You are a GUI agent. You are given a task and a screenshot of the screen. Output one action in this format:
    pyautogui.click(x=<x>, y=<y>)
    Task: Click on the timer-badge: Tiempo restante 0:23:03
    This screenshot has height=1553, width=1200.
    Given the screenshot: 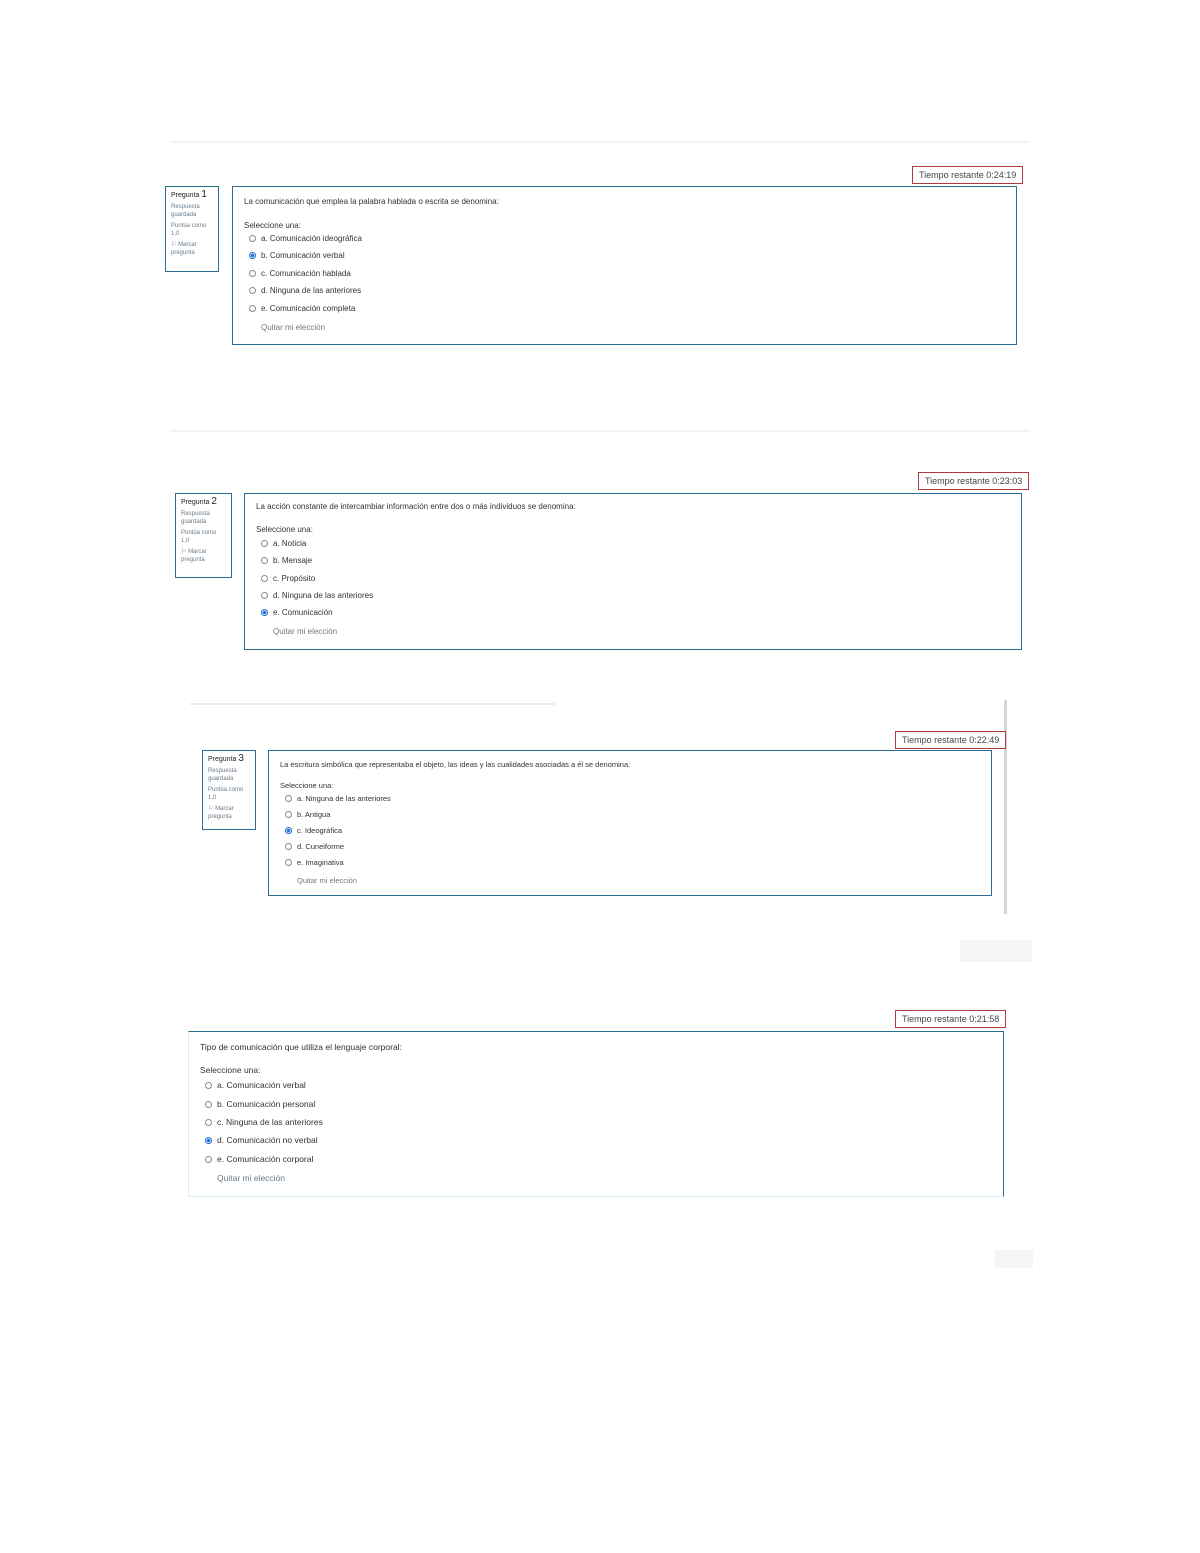 What is the action you would take?
    pyautogui.click(x=974, y=481)
    